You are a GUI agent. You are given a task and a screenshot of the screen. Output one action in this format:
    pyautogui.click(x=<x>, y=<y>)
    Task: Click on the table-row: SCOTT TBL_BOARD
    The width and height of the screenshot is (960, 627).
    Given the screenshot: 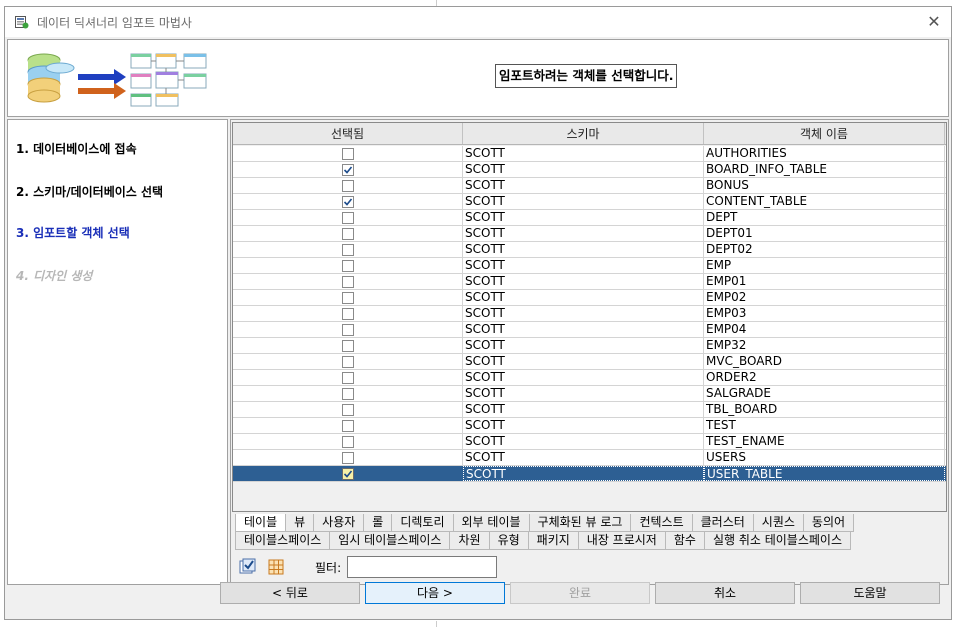 What is the action you would take?
    pyautogui.click(x=589, y=410)
    